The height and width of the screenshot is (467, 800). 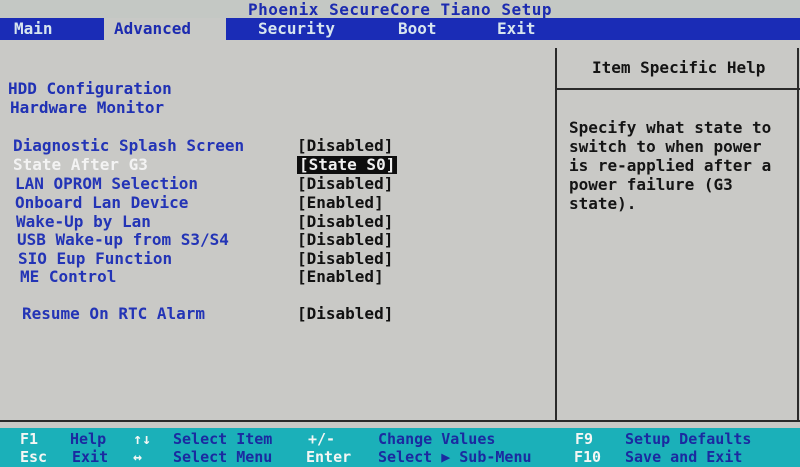 What do you see at coordinates (340, 203) in the screenshot?
I see `setting-value-onboard-lan-device: [Enabled]` at bounding box center [340, 203].